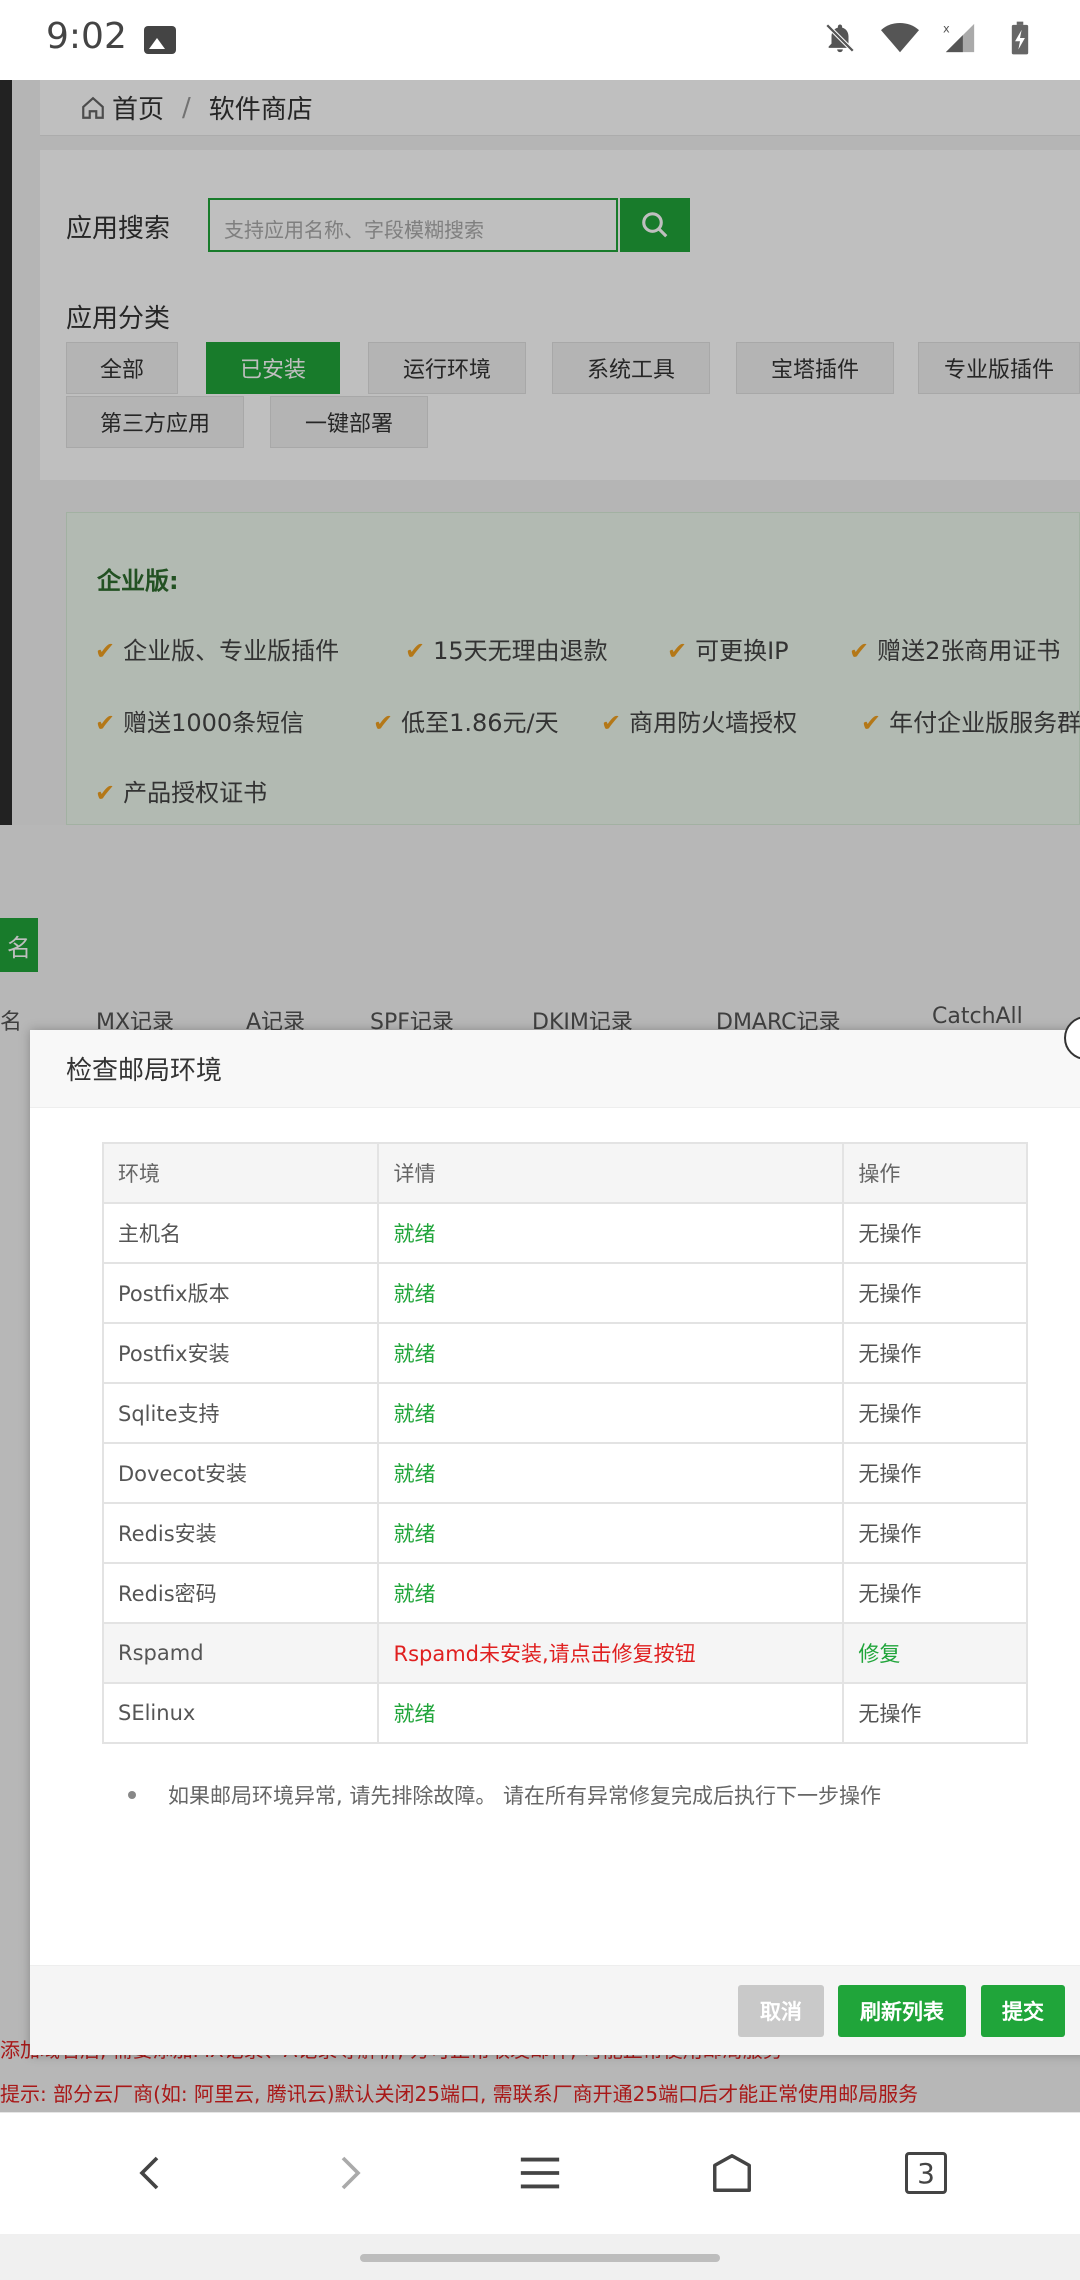 The width and height of the screenshot is (1080, 2280). Describe the element at coordinates (240, 1293) in the screenshot. I see `env-name: Postfix版本` at that location.